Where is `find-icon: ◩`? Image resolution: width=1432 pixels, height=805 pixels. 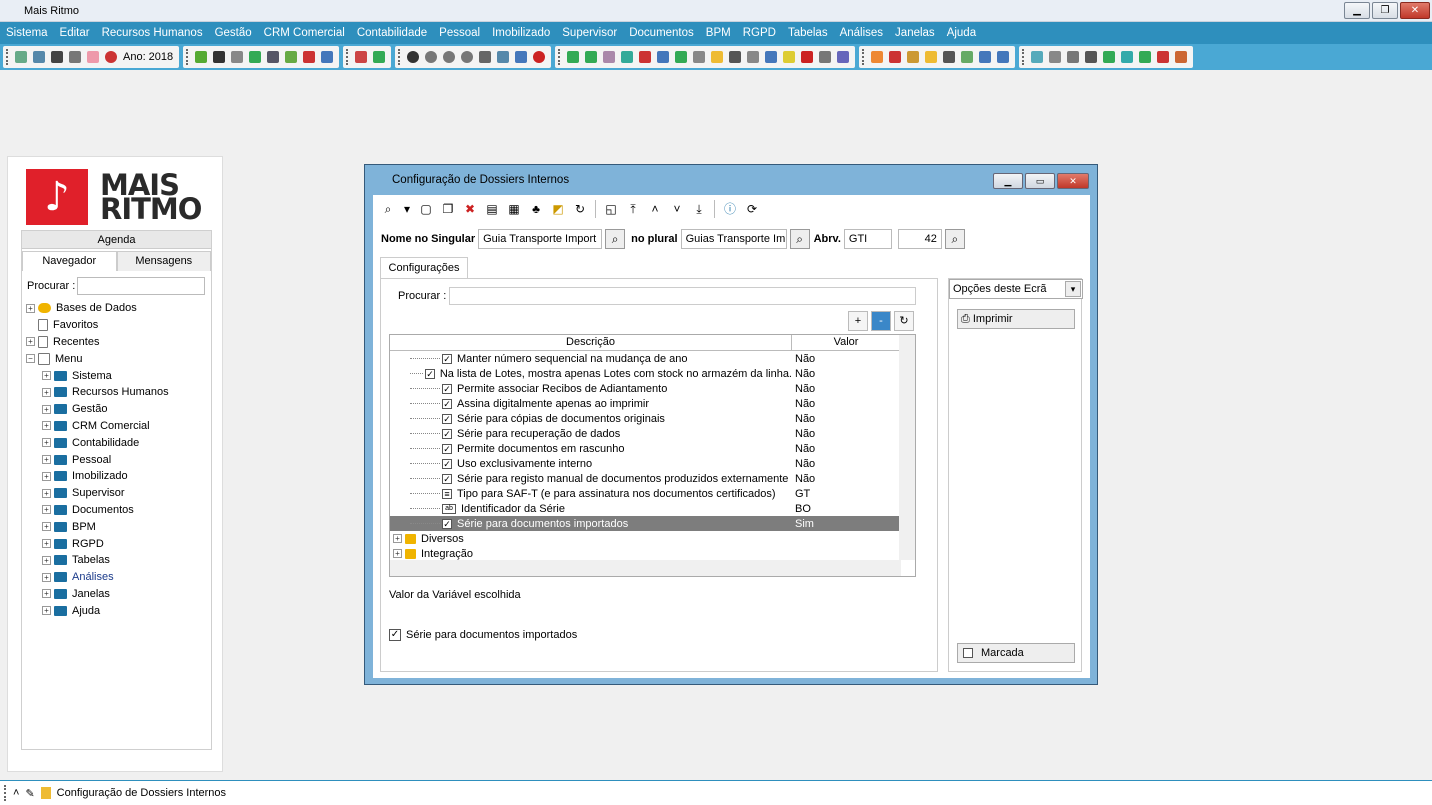
find-icon: ◩ is located at coordinates (558, 209).